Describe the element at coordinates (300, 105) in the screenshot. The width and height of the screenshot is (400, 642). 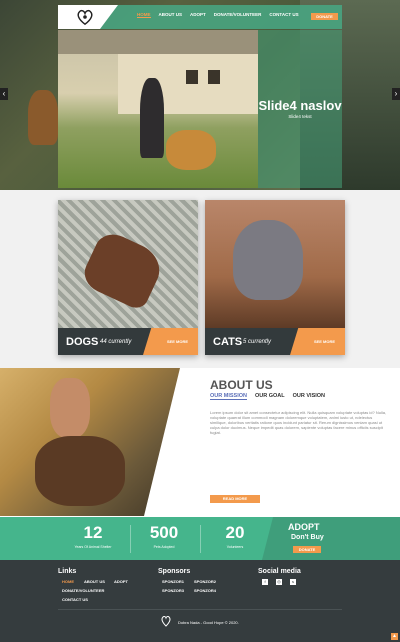
I see `slide-title: Slide4 naslov` at that location.